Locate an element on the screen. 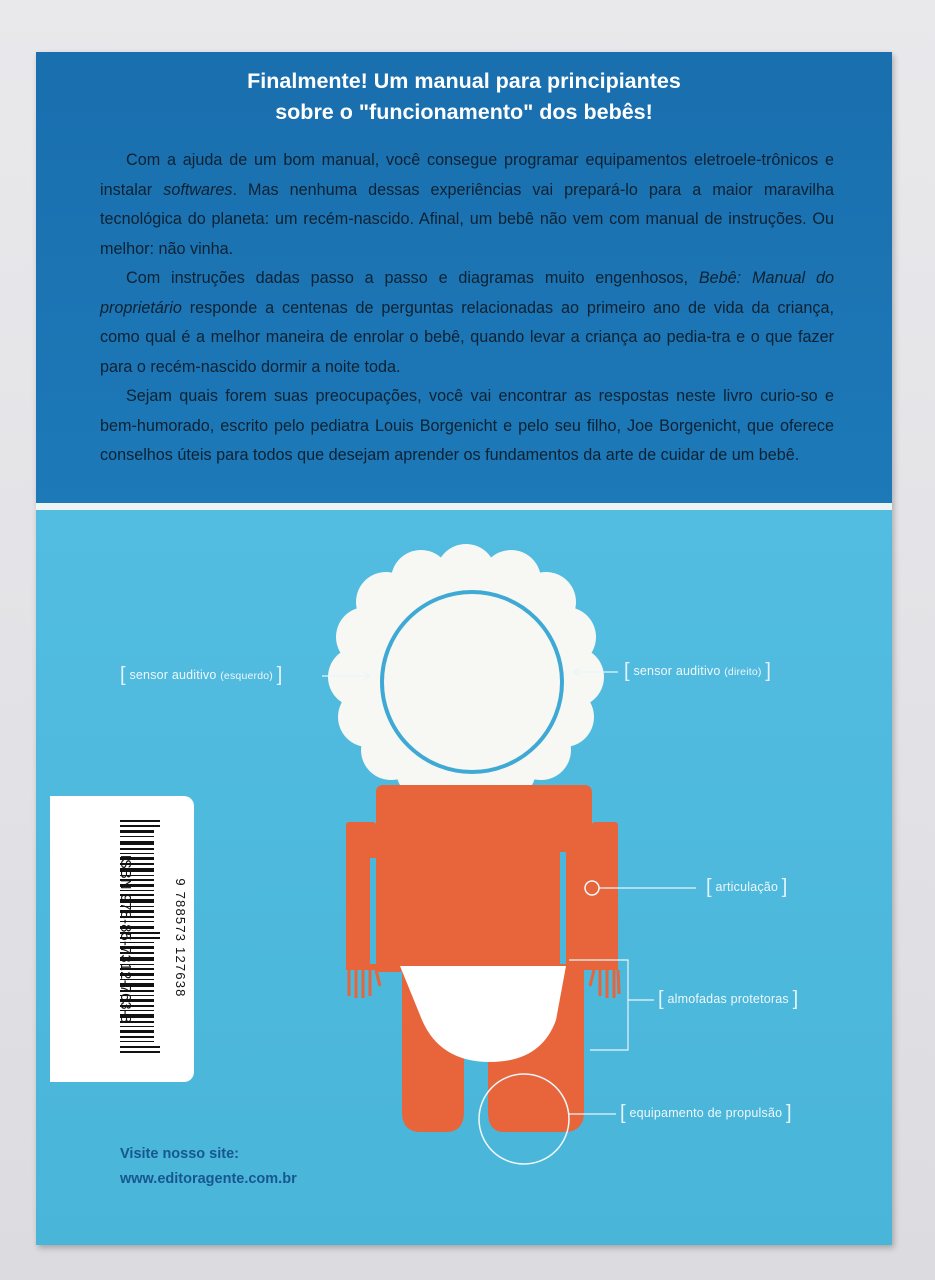  callout-left-ear: [ sensor auditivo (esquerdo) ] is located at coordinates (201, 675).